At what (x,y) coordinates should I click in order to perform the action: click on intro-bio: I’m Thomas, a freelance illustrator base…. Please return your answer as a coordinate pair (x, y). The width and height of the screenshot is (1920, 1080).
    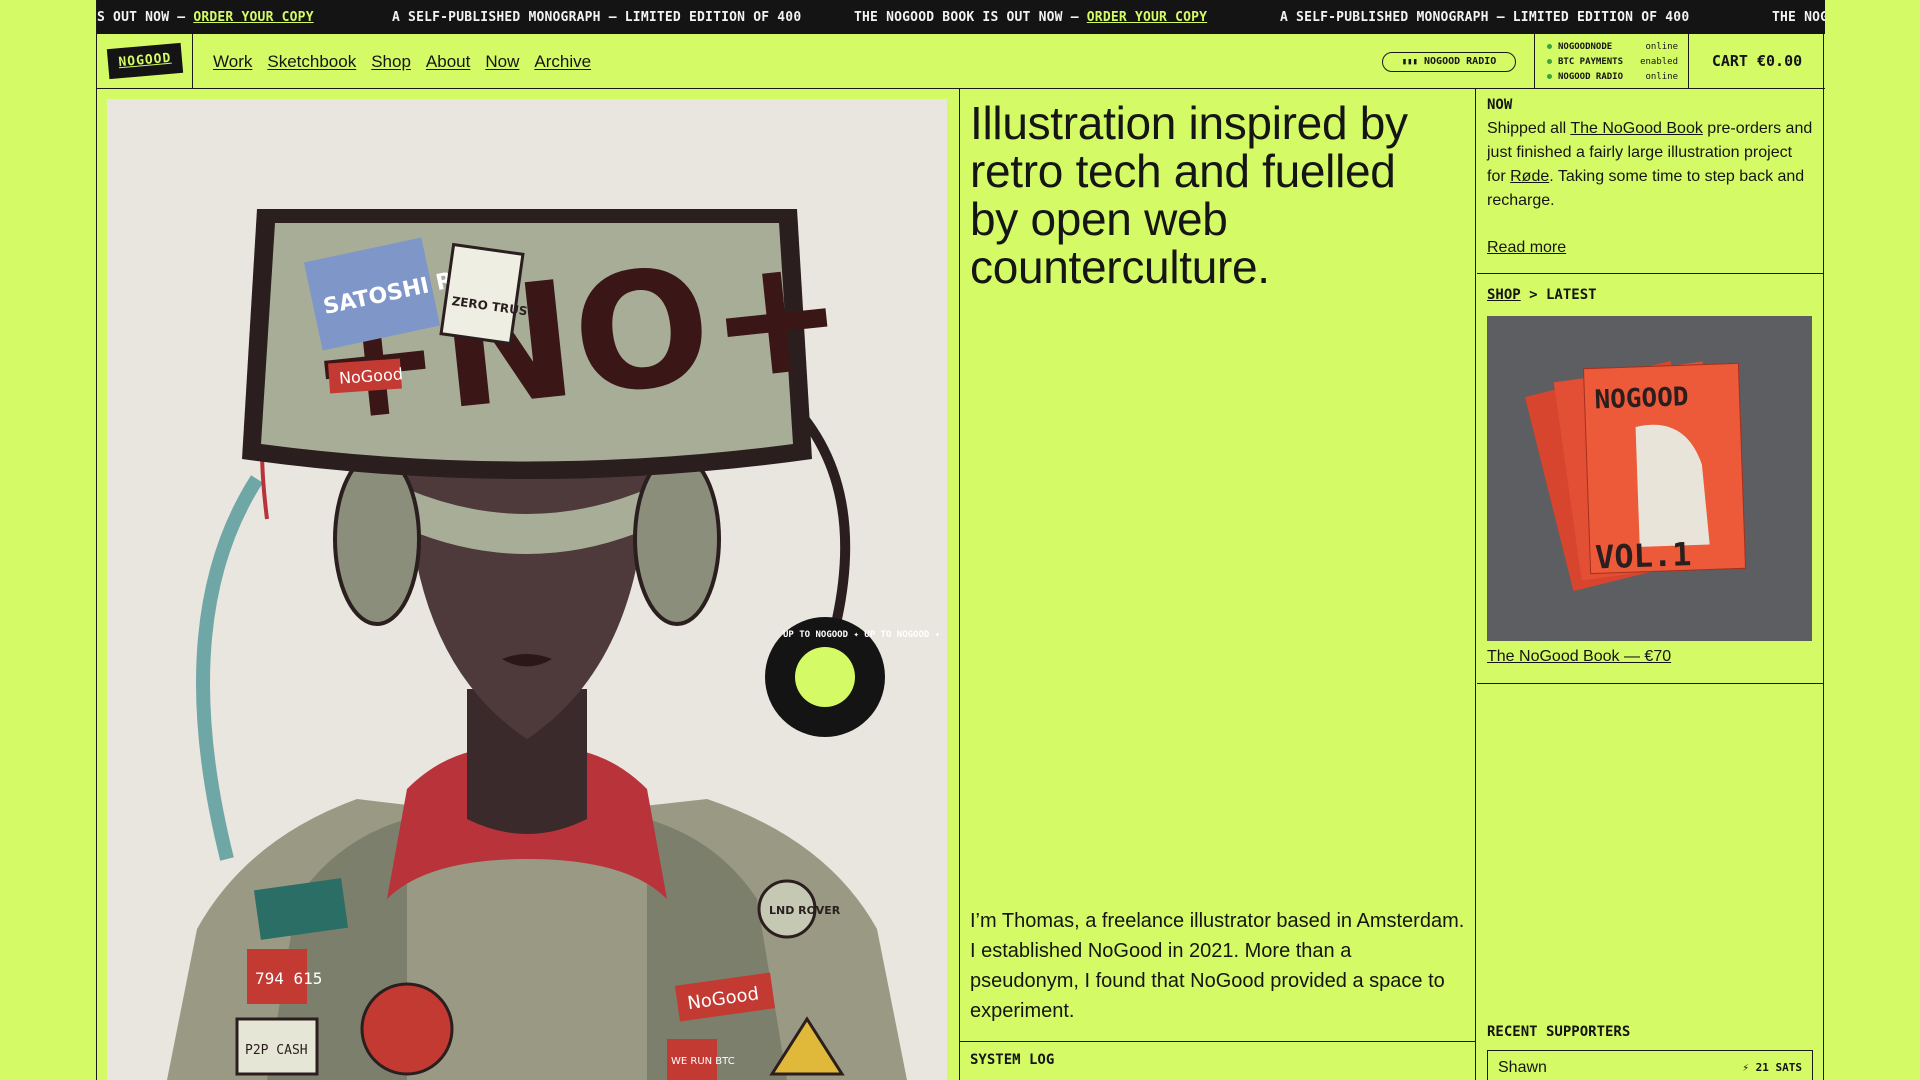
    Looking at the image, I should click on (1217, 966).